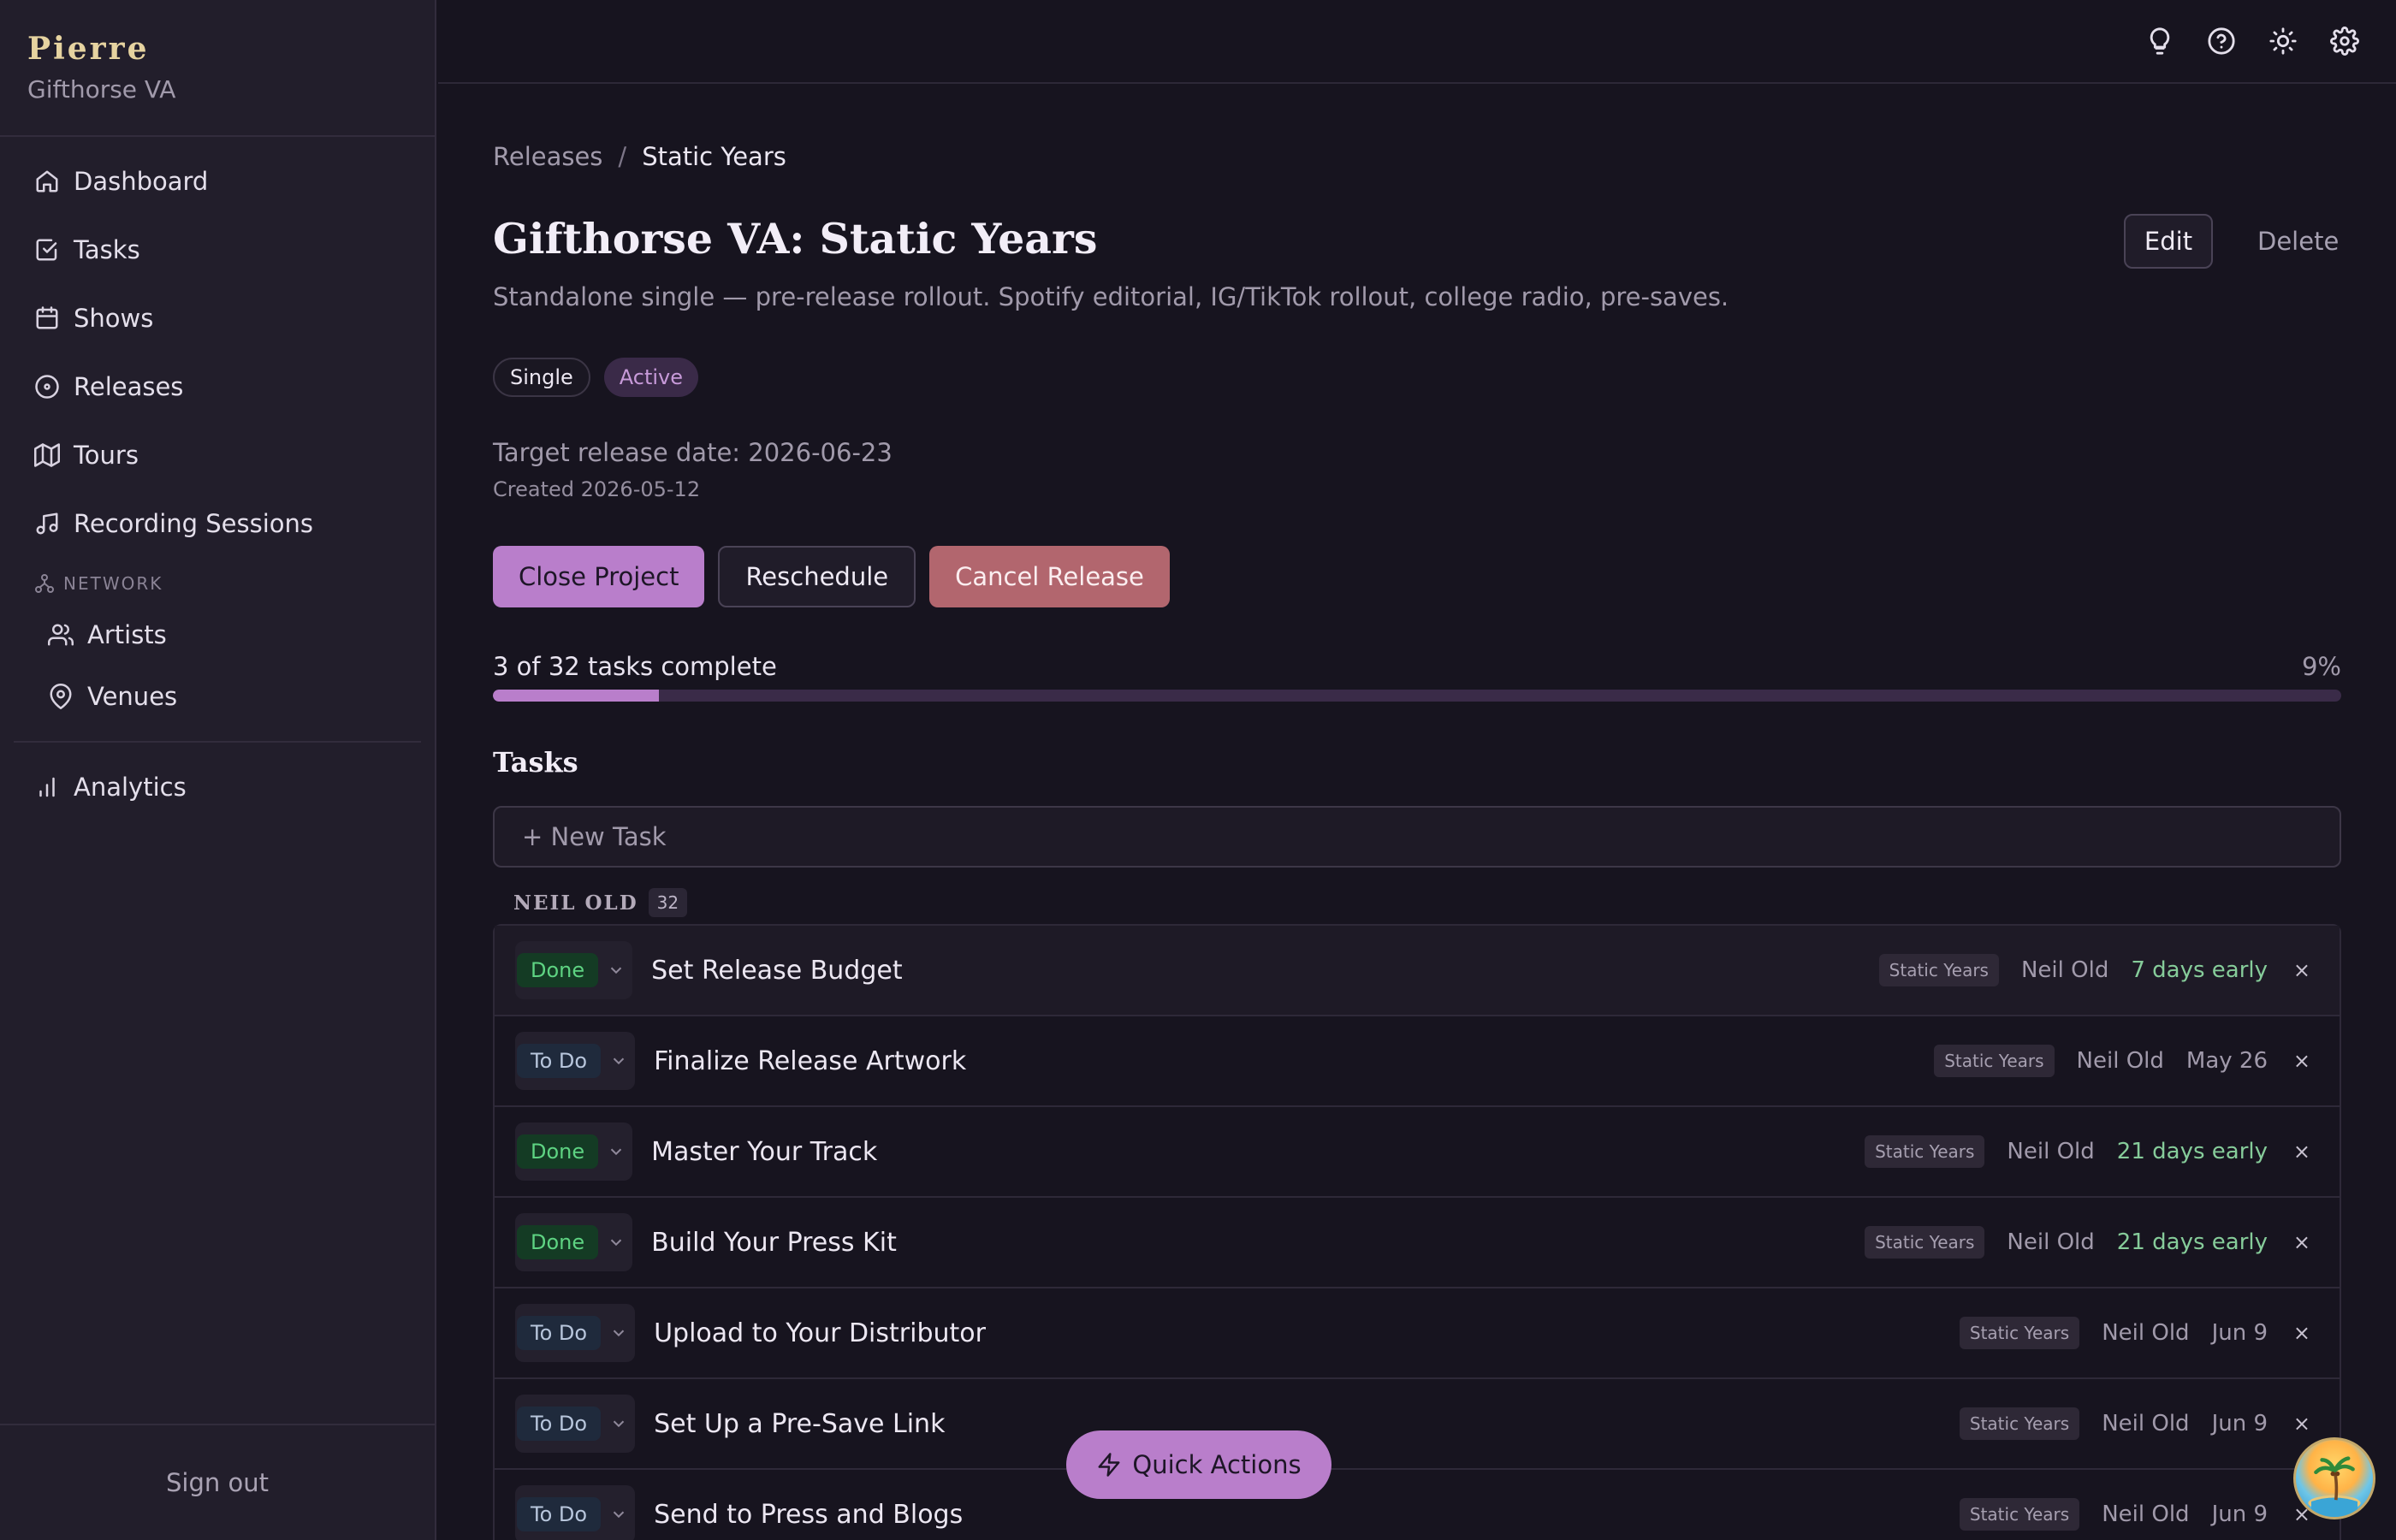 This screenshot has width=2396, height=1540. What do you see at coordinates (776, 971) in the screenshot?
I see `task-title: Set Release Budget` at bounding box center [776, 971].